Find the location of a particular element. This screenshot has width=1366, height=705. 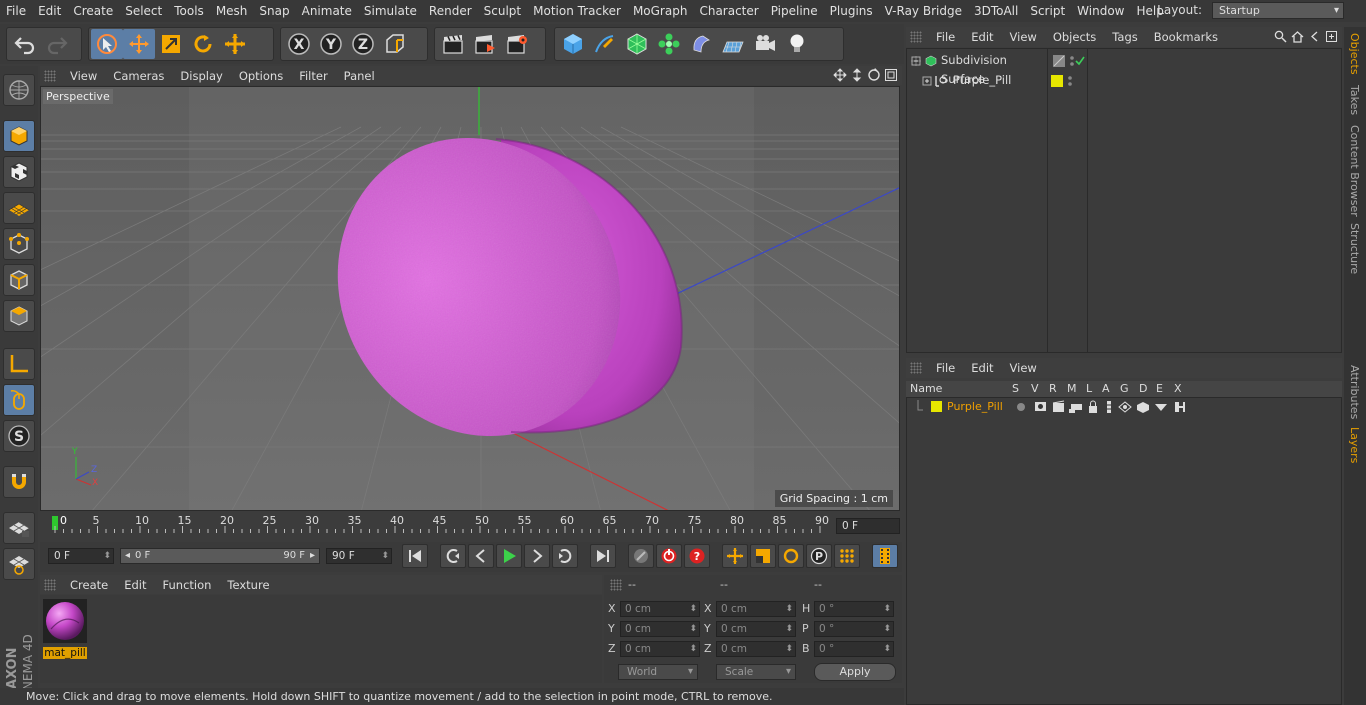

workplane-mode-button is located at coordinates (19, 208).